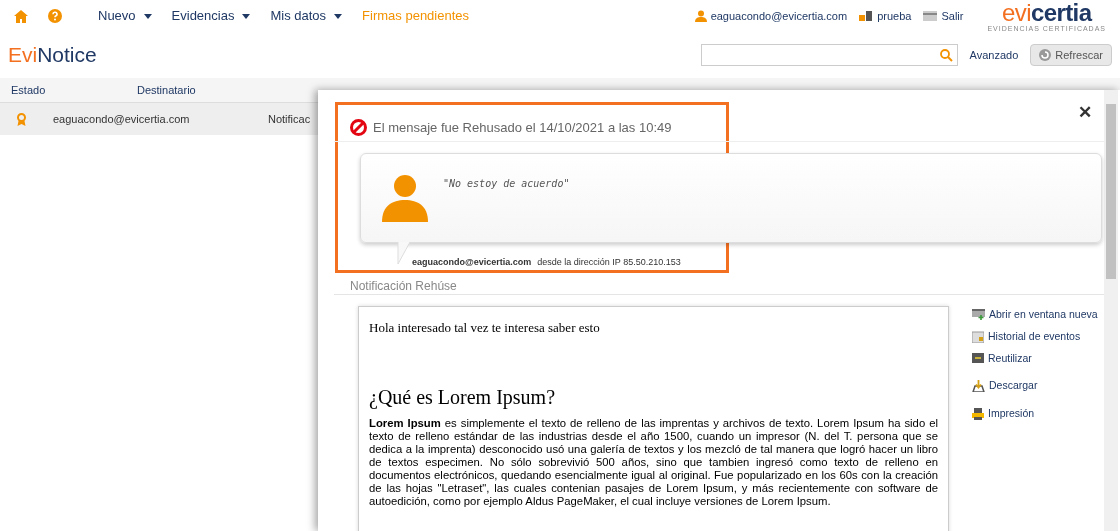  I want to click on nav-menu: Nuevo, so click(125, 16).